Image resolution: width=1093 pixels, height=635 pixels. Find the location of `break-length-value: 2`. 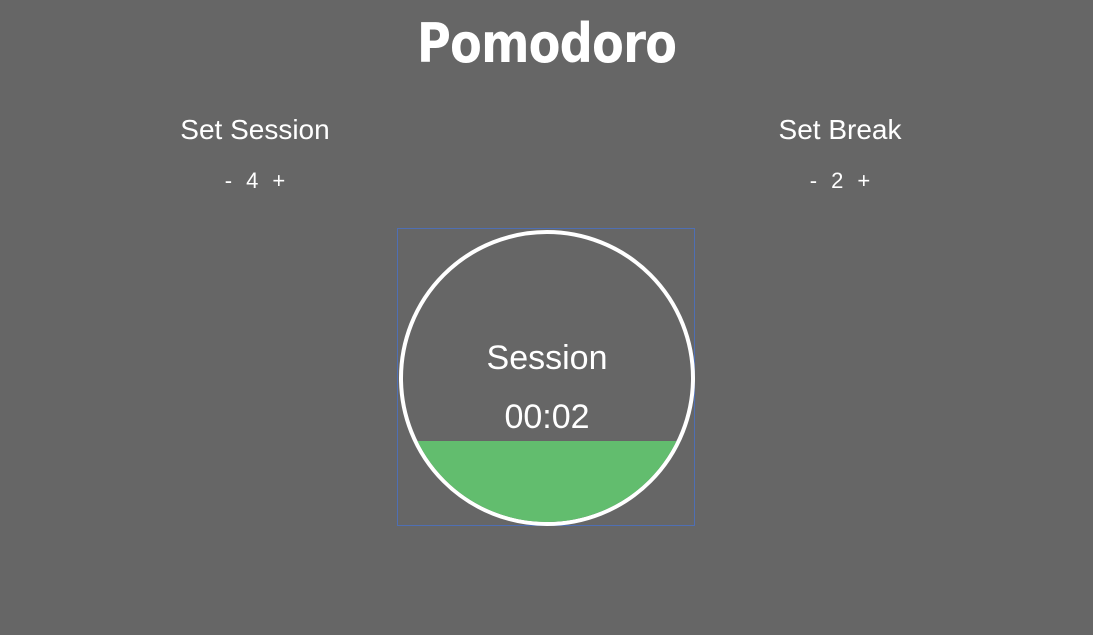

break-length-value: 2 is located at coordinates (837, 180).